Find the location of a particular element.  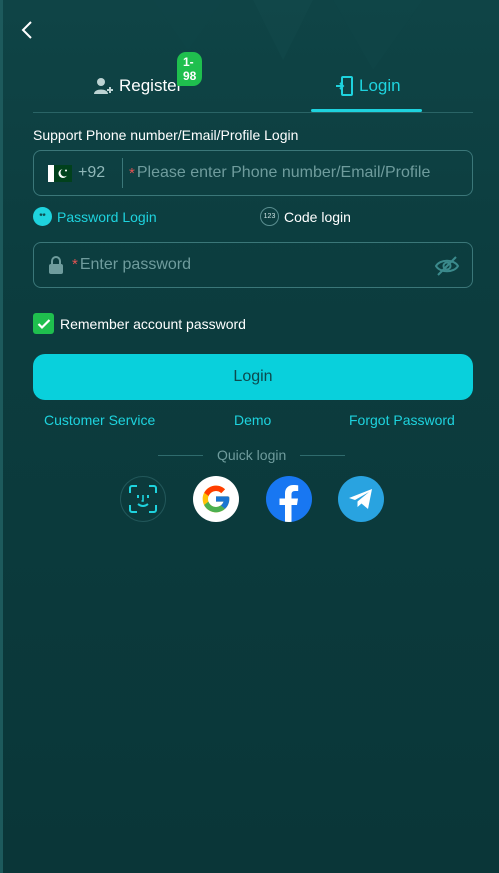

facebook-icon is located at coordinates (289, 503).